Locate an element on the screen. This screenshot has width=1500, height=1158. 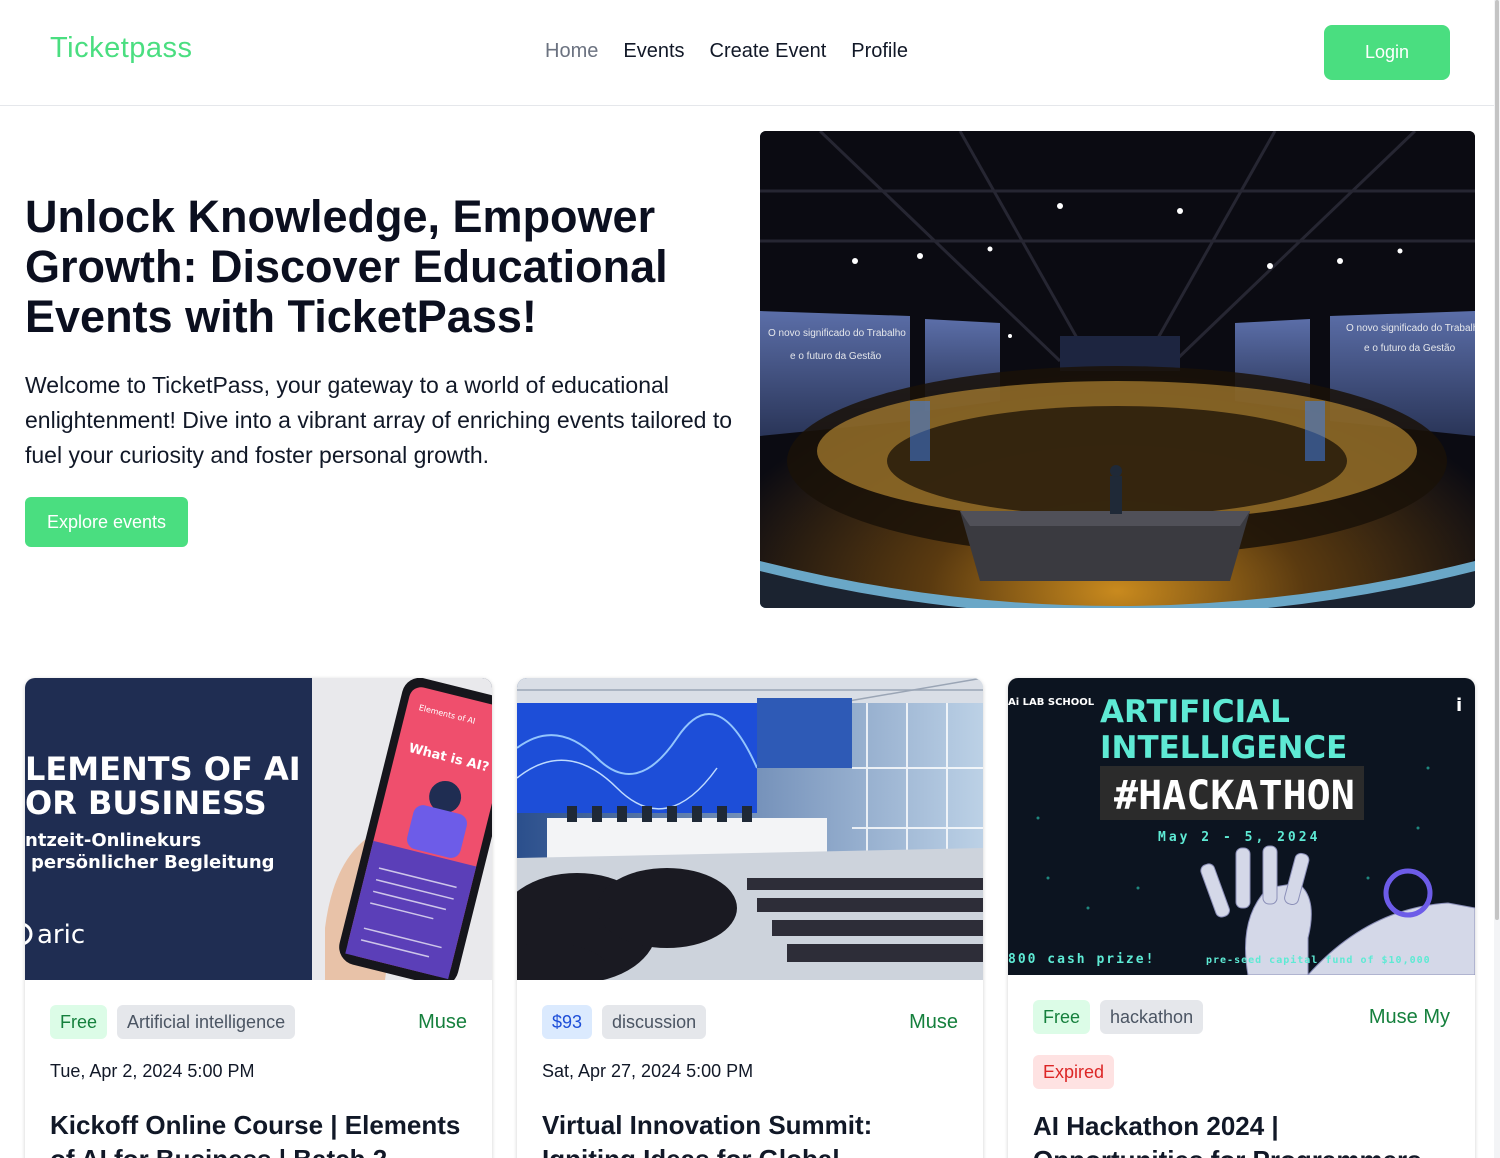
event-image is located at coordinates (750, 829).